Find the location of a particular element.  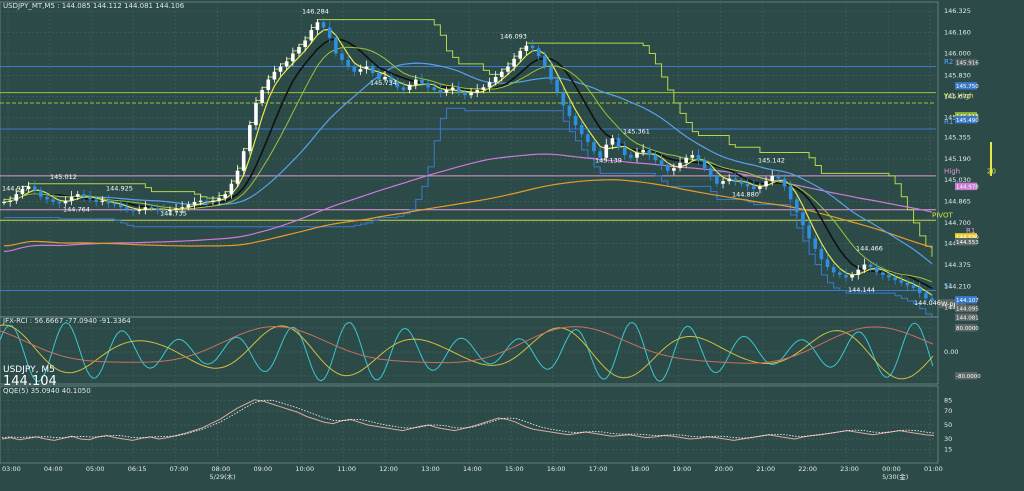

price-box-label: 145.916 is located at coordinates (967, 64).